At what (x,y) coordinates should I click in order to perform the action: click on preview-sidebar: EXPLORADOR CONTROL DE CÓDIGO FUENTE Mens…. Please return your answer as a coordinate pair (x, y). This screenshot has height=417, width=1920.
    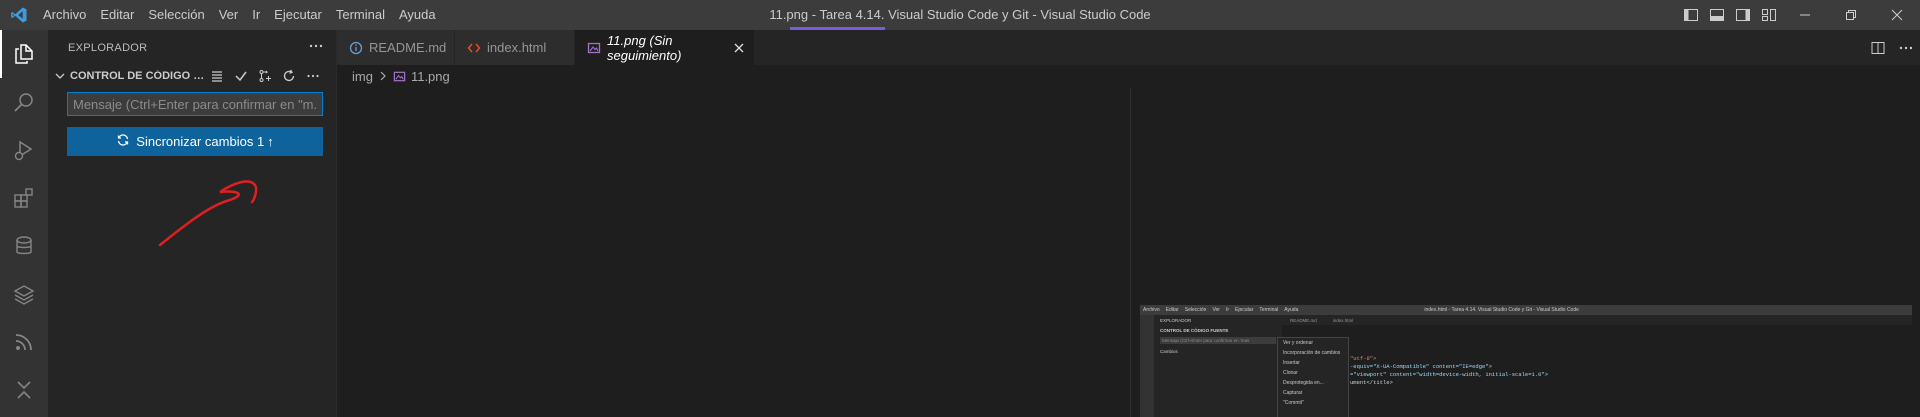
    Looking at the image, I should click on (1218, 366).